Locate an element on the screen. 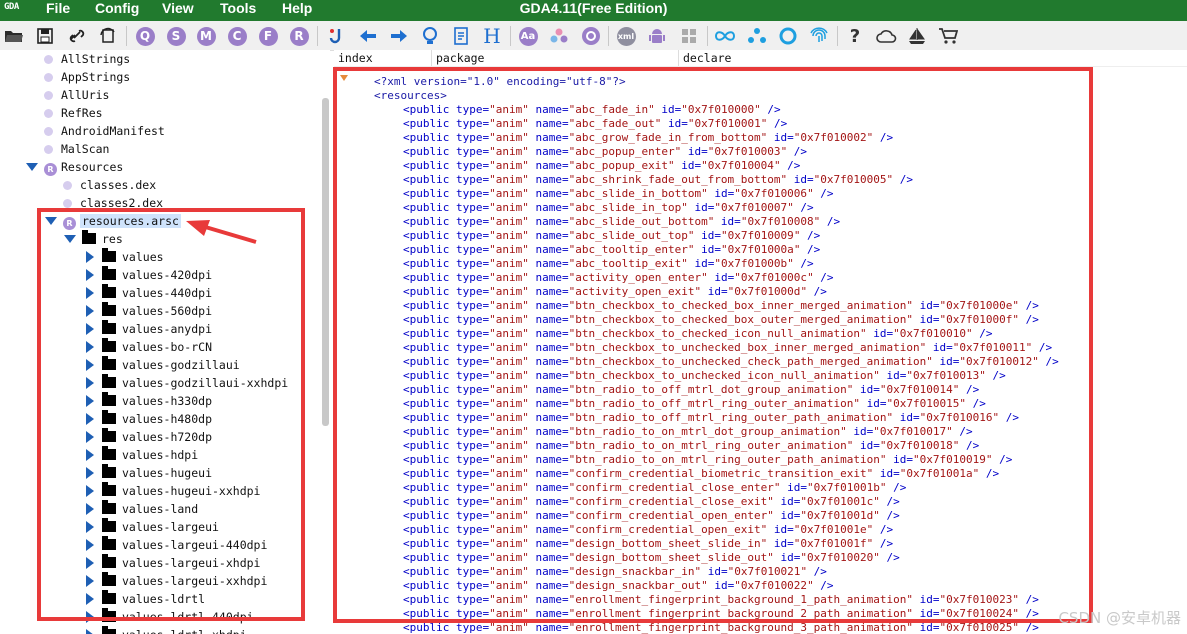 The height and width of the screenshot is (634, 1187). fingerprint-icon is located at coordinates (819, 36).